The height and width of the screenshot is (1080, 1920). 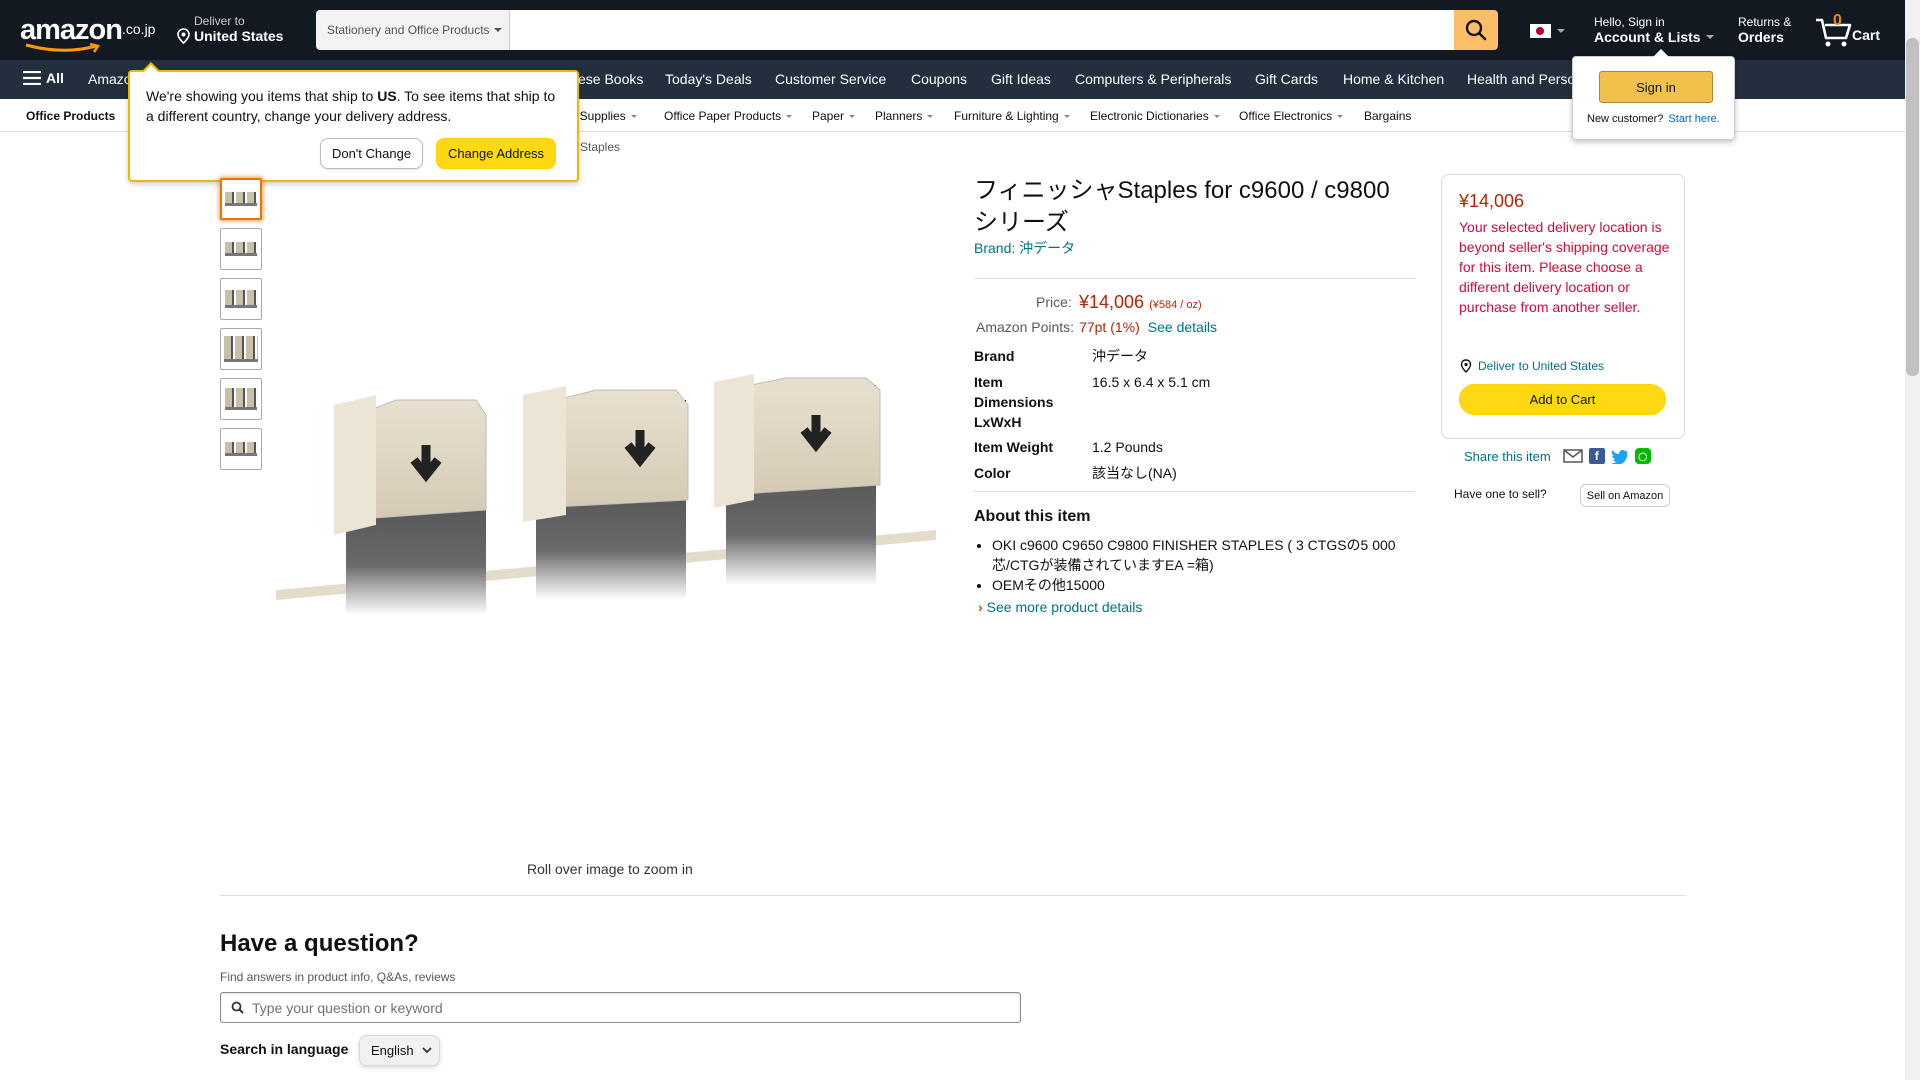 What do you see at coordinates (620, 1007) in the screenshot?
I see `question-search-input: Type your question or keyword` at bounding box center [620, 1007].